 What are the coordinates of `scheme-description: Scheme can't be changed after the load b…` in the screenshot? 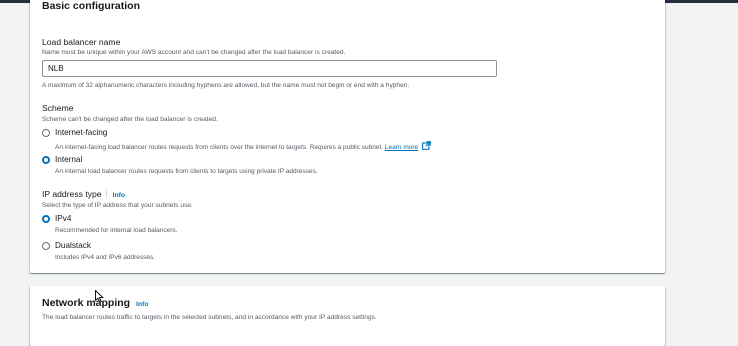 It's located at (130, 119).